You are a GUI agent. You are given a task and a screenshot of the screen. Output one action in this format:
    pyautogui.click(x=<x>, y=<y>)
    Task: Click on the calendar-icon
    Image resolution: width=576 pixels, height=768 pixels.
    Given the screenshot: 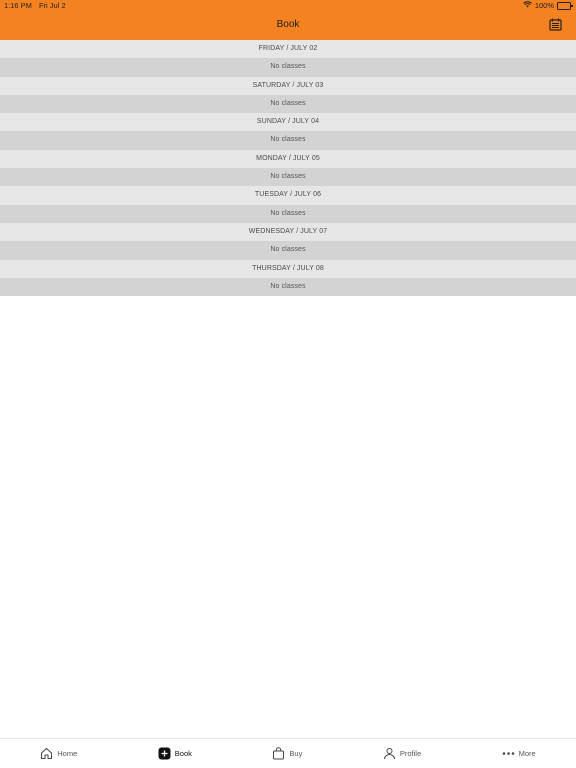 What is the action you would take?
    pyautogui.click(x=555, y=24)
    